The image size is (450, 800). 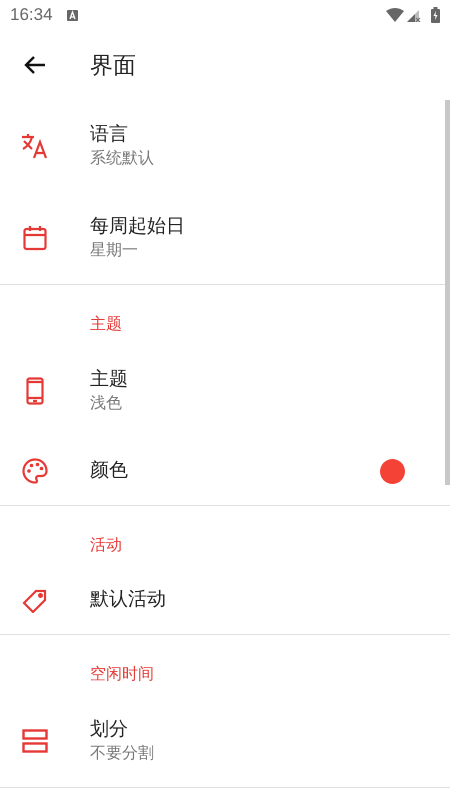 What do you see at coordinates (106, 545) in the screenshot?
I see `section-header: 活动` at bounding box center [106, 545].